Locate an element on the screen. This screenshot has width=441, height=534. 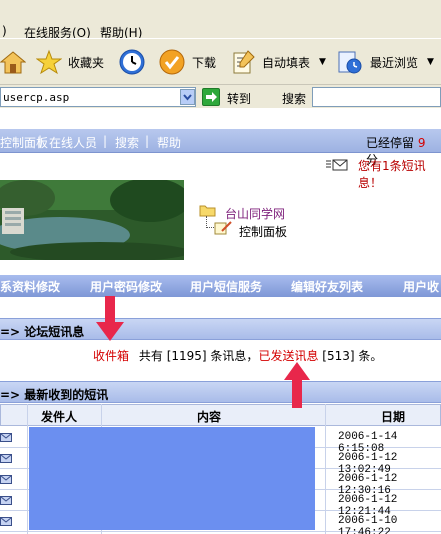
address-dropdown-icon is located at coordinates (187, 97).